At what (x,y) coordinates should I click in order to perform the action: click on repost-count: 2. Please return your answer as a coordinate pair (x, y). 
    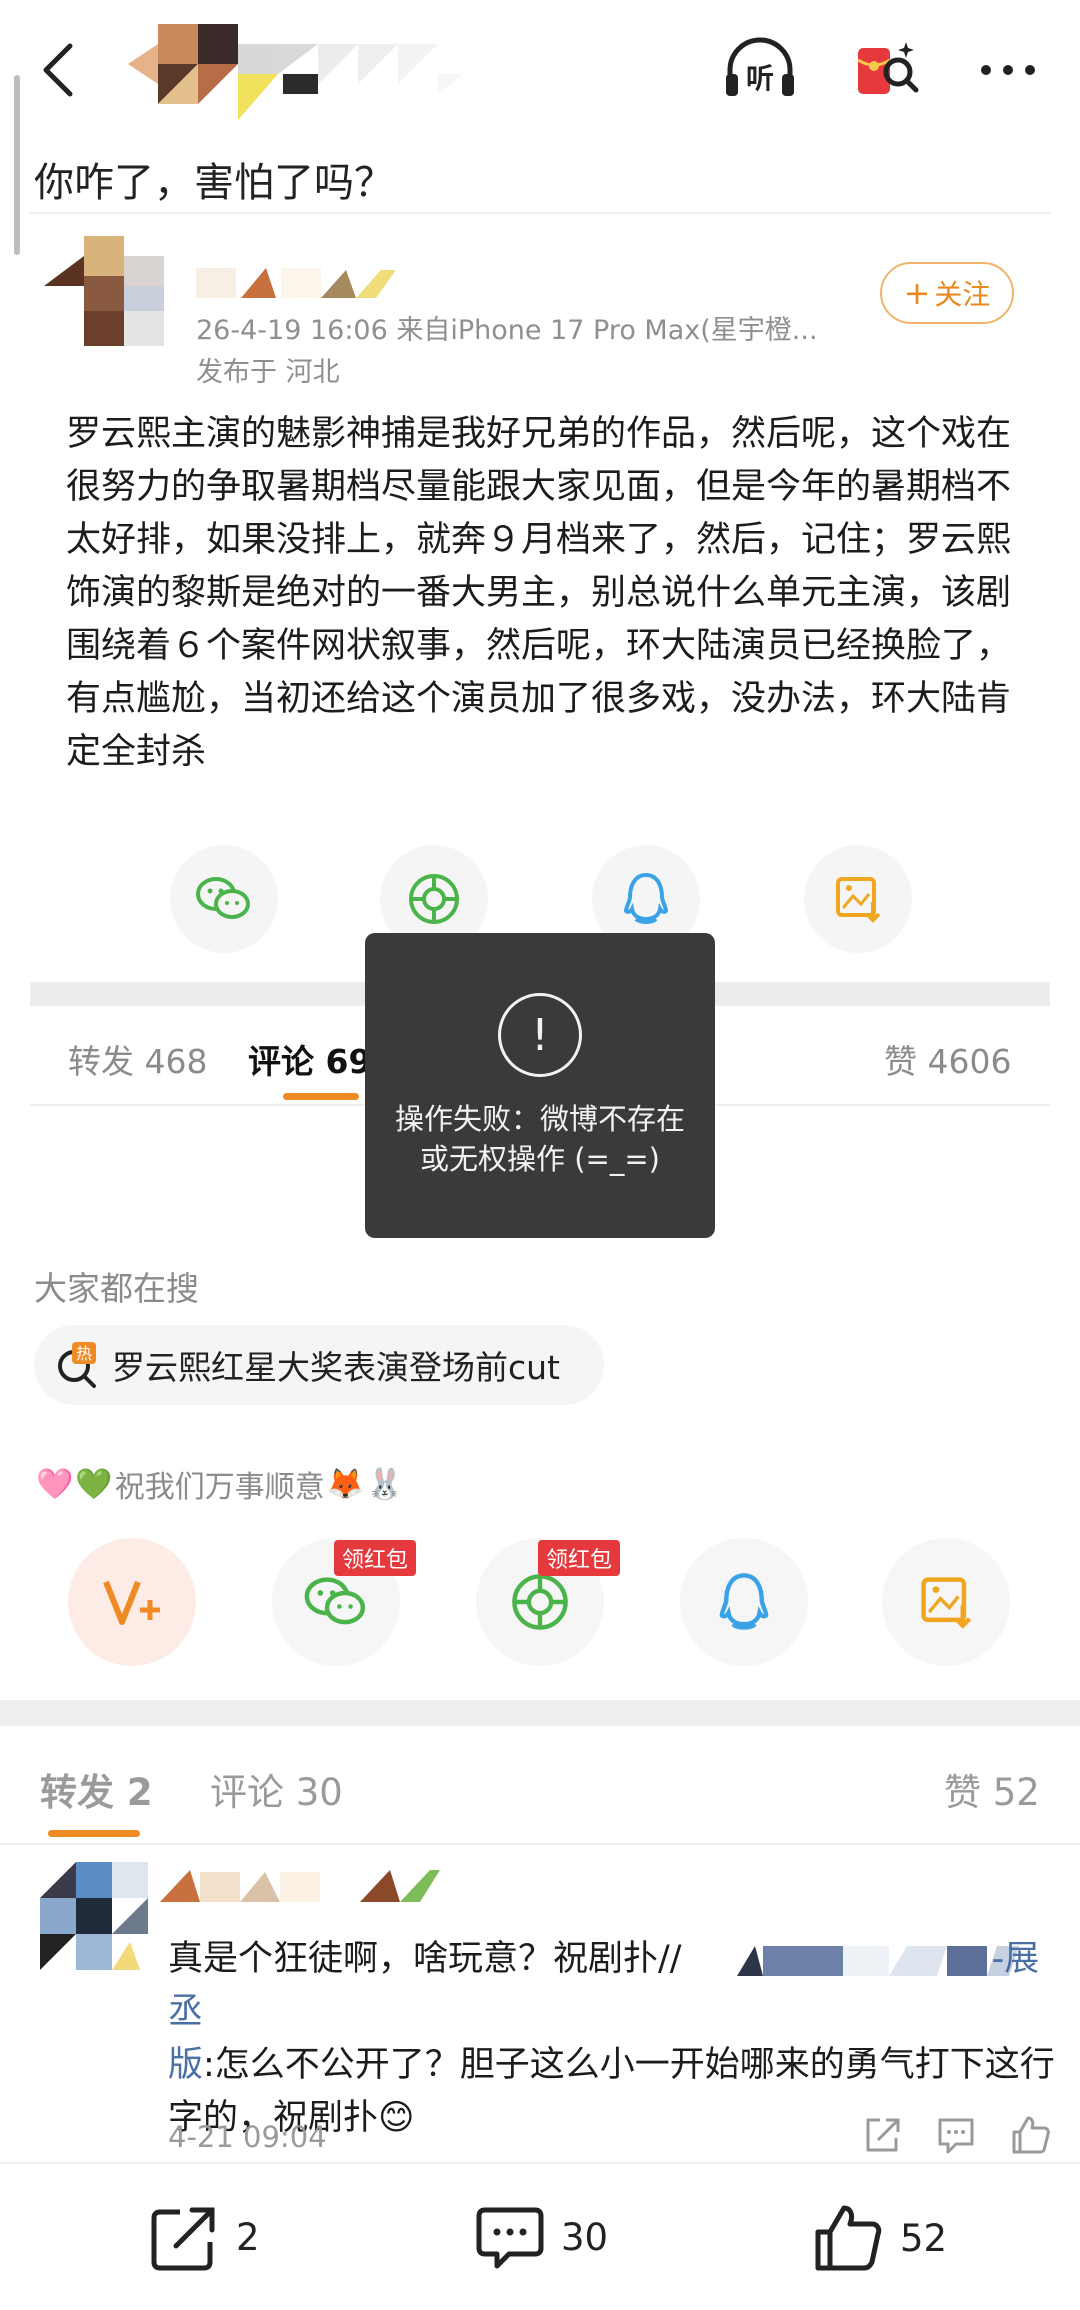
    Looking at the image, I should click on (248, 2237).